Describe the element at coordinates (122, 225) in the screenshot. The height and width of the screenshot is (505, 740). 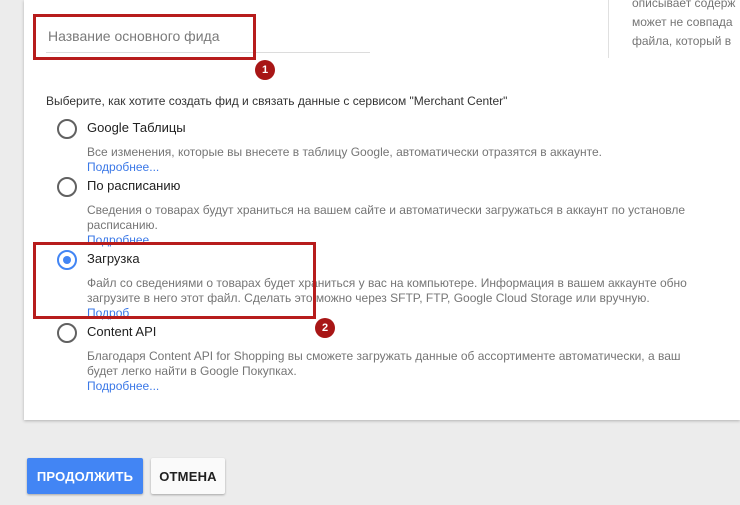
I see `option-description-line: расписанию.` at that location.